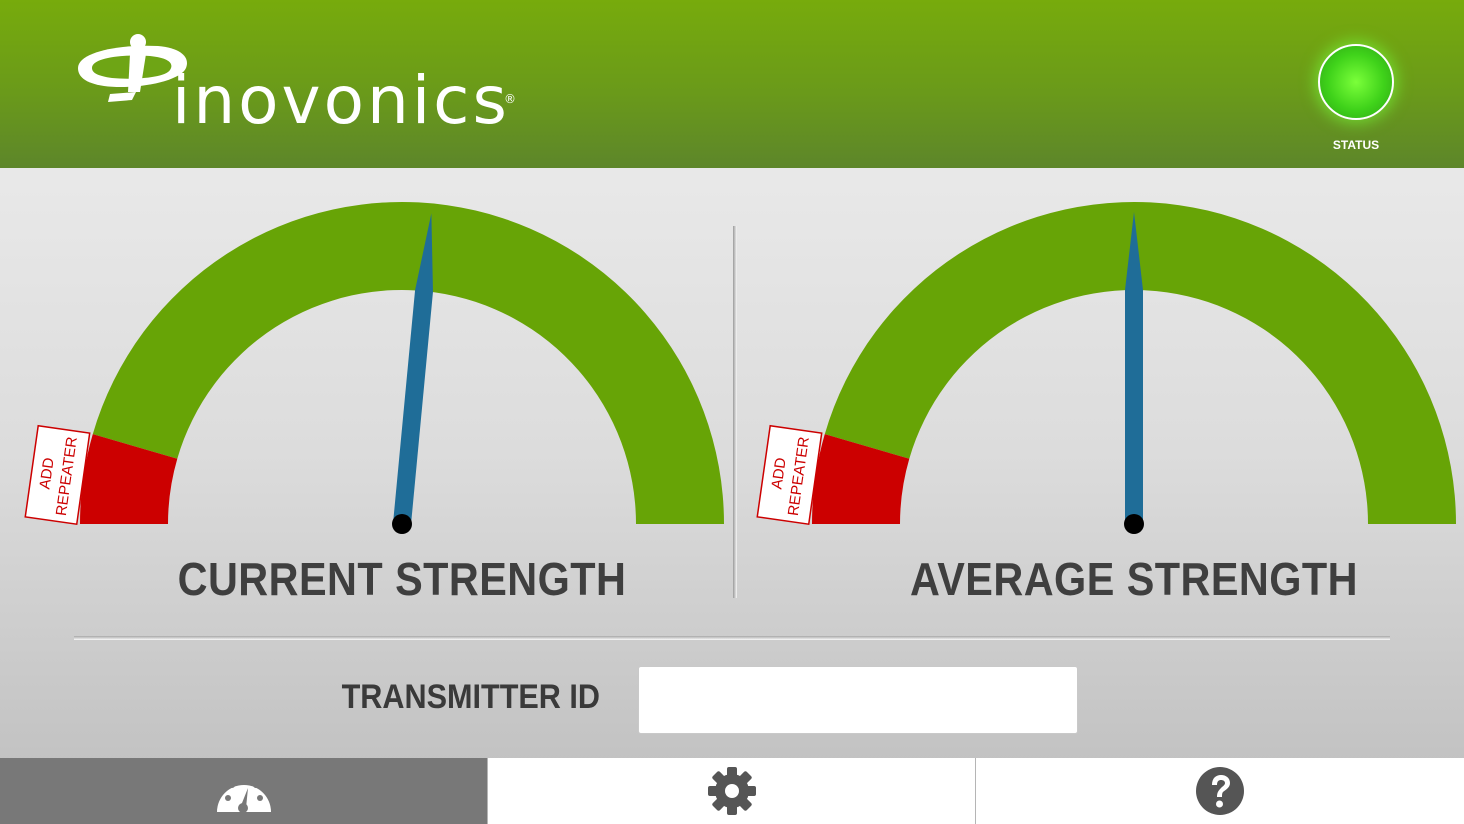  I want to click on tab-gauge, so click(243, 791).